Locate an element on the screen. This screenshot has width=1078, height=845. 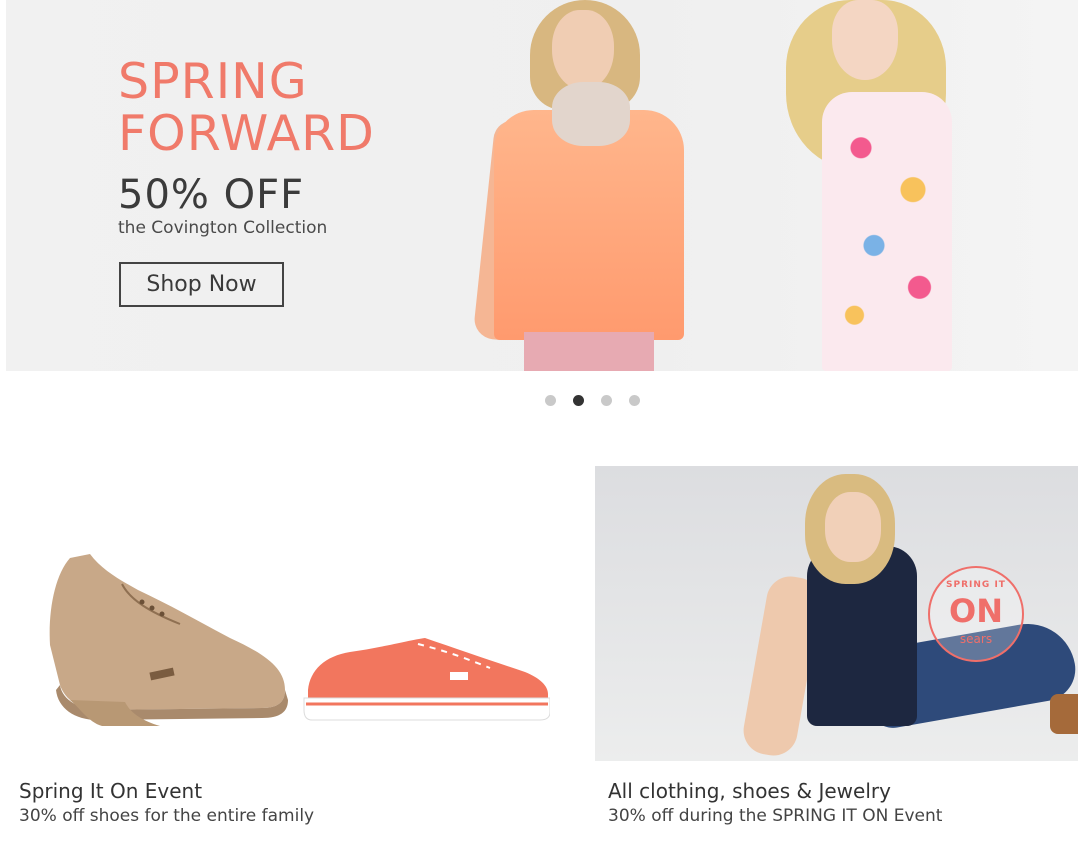
coral-sneaker-image is located at coordinates (426, 679).